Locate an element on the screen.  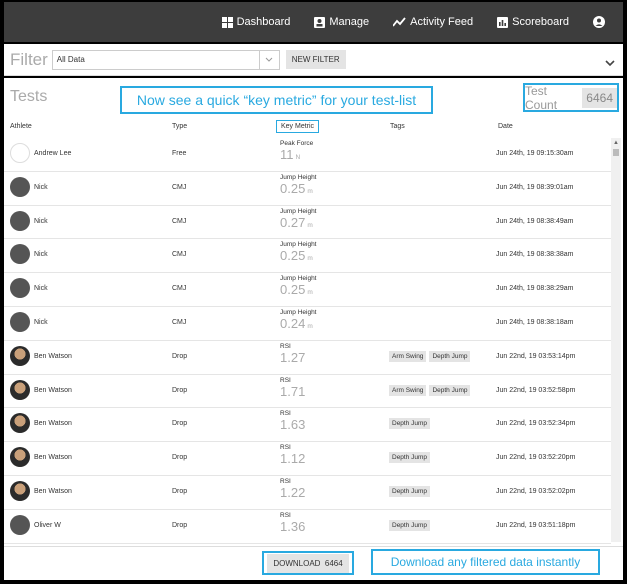
athlete-name: Andrew Lee is located at coordinates (53, 153).